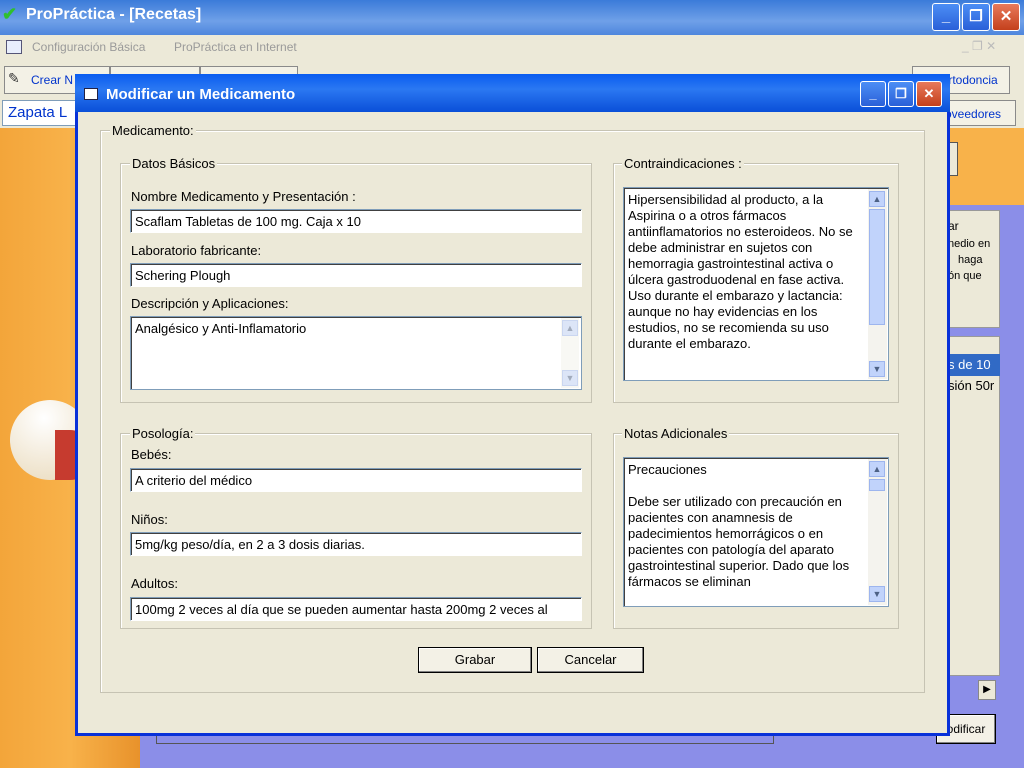 The image size is (1024, 768). Describe the element at coordinates (570, 328) in the screenshot. I see `descripcion-scroll-up-icon: ▲` at that location.